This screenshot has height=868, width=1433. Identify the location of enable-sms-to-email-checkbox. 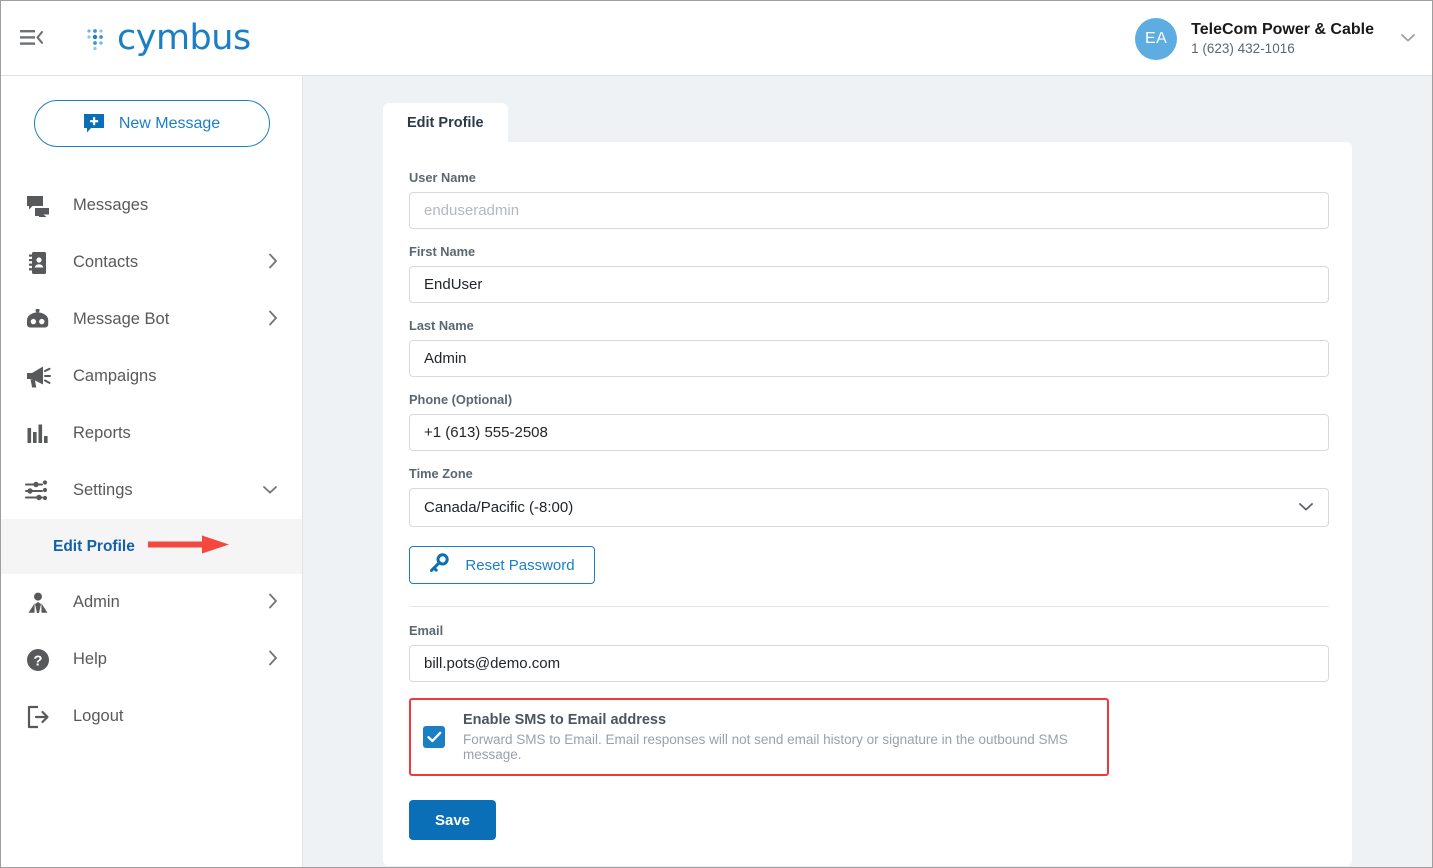
(434, 737).